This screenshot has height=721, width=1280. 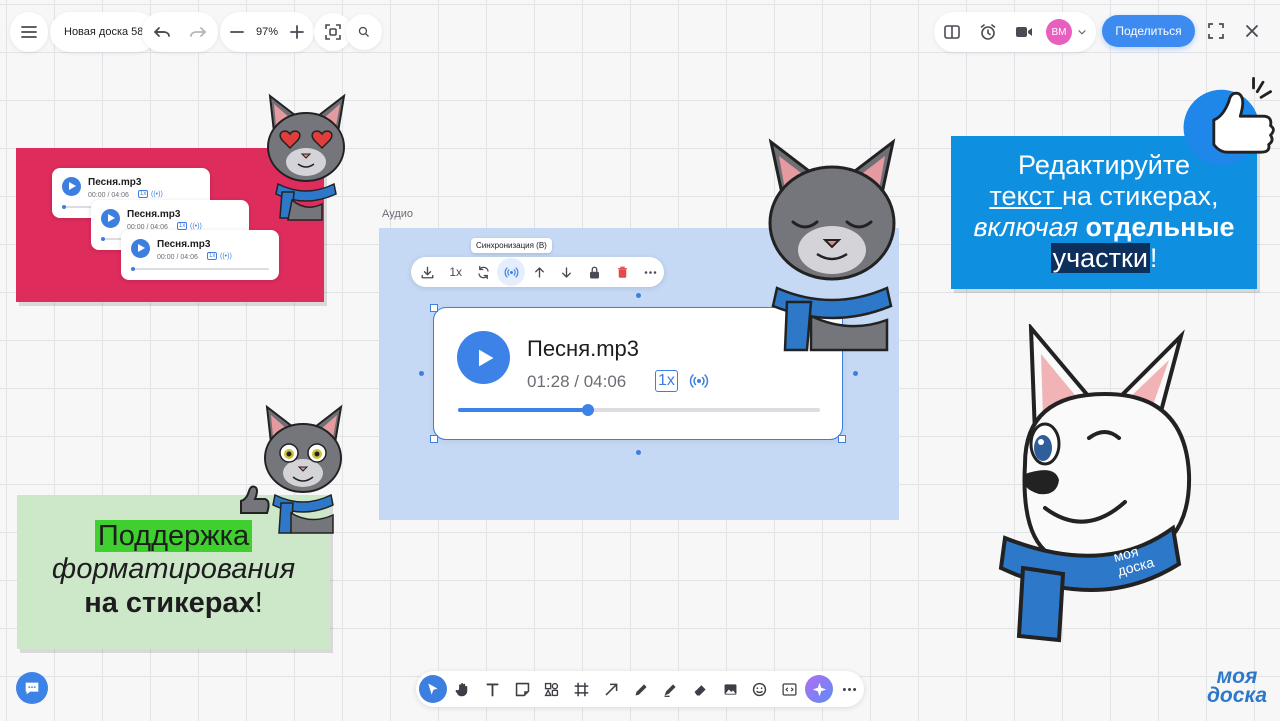 What do you see at coordinates (200, 269) in the screenshot?
I see `mini-audio-track` at bounding box center [200, 269].